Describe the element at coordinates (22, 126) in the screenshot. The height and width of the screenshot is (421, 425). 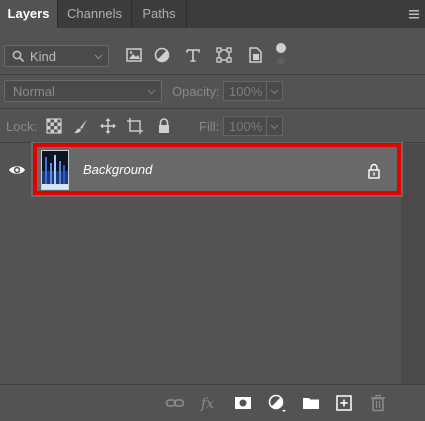
I see `lock-label: Lock:` at that location.